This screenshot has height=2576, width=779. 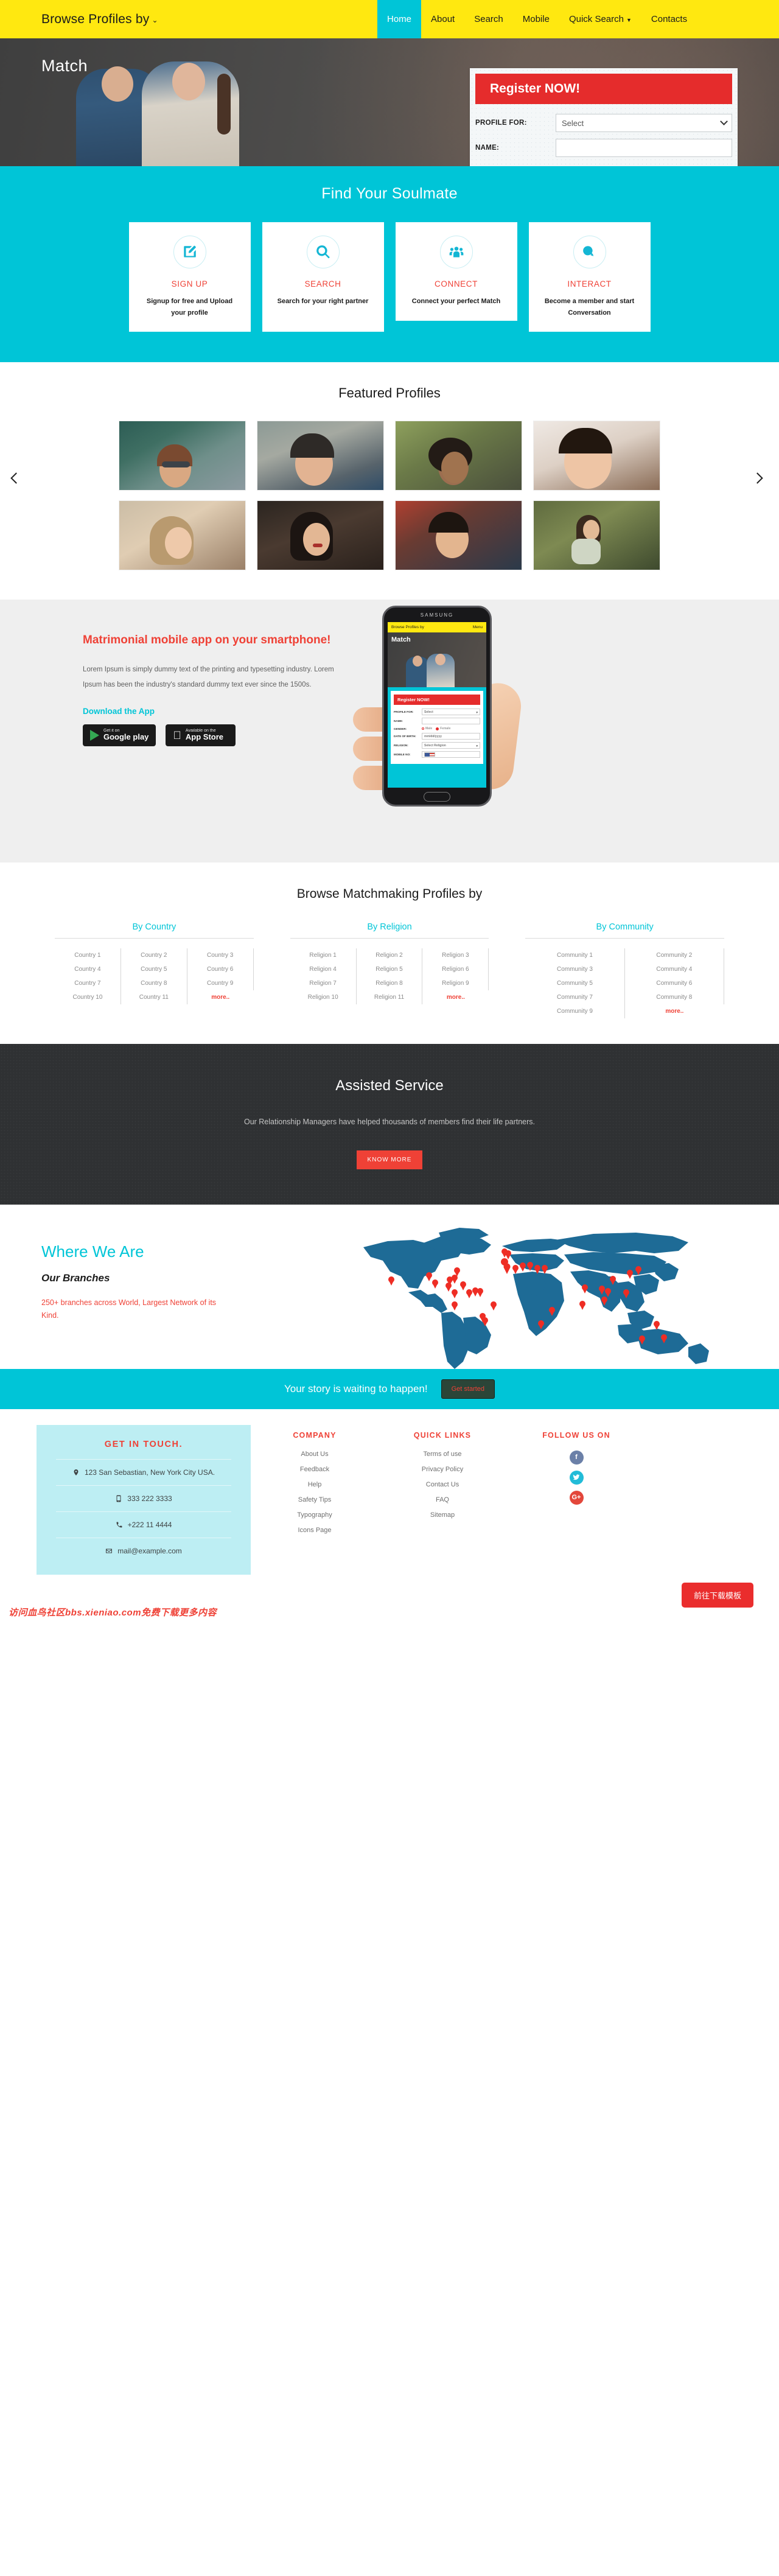 I want to click on community-tag: Community 5, so click(x=575, y=983).